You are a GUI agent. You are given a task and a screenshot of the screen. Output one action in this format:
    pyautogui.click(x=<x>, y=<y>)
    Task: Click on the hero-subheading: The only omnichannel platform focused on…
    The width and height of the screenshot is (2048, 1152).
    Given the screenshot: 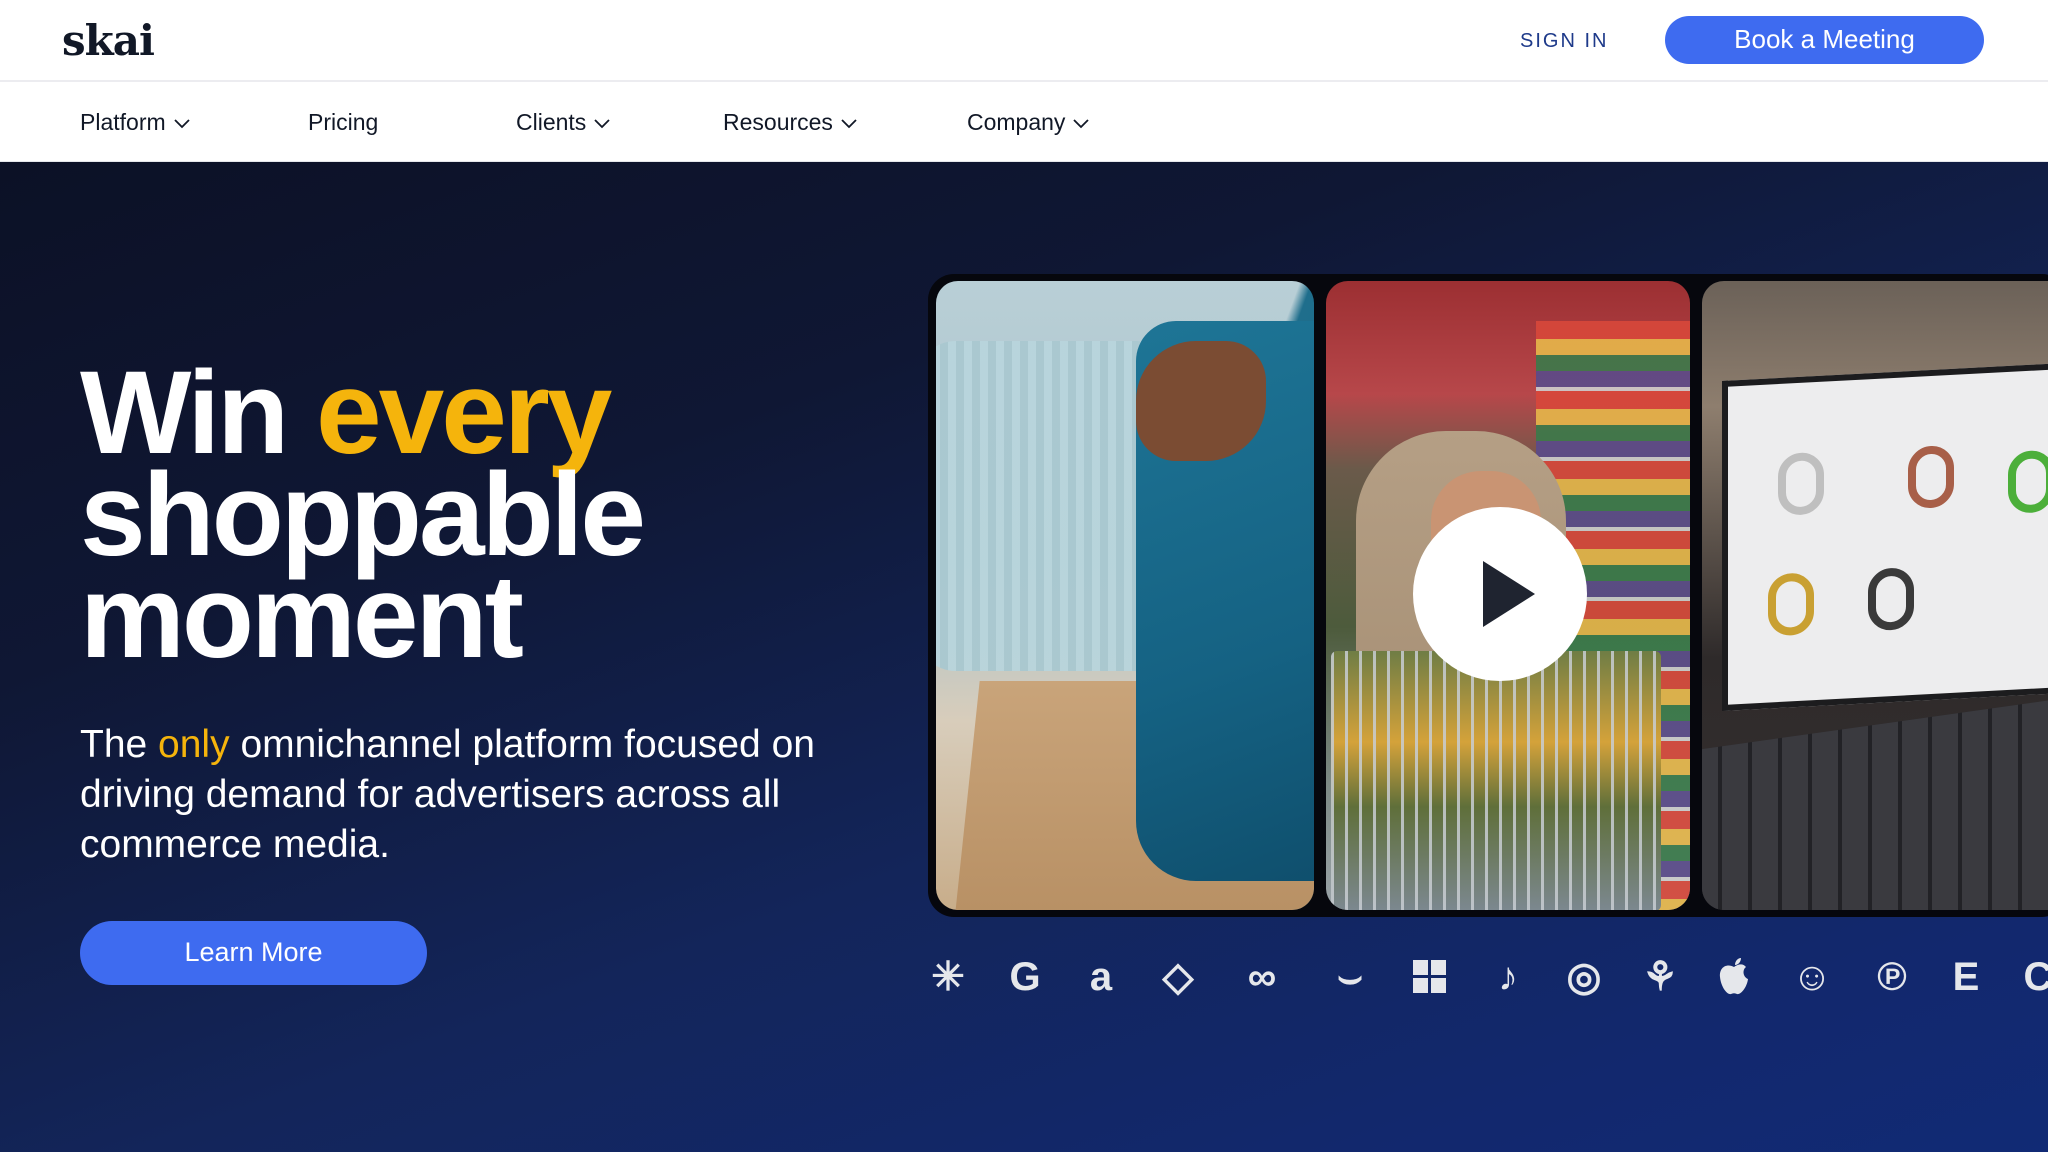 What is the action you would take?
    pyautogui.click(x=490, y=795)
    